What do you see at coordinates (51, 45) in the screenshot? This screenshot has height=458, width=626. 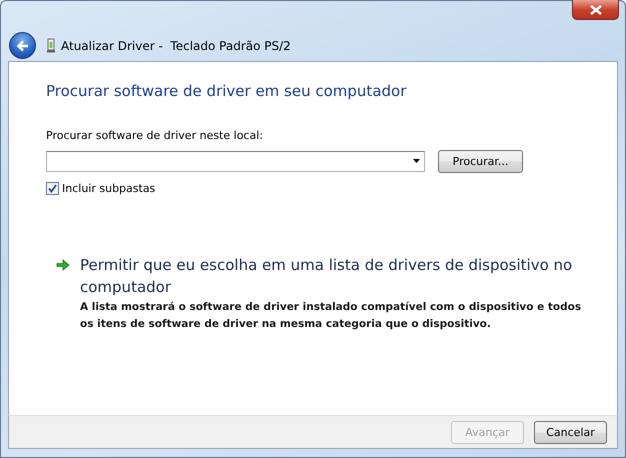 I see `device-icon` at bounding box center [51, 45].